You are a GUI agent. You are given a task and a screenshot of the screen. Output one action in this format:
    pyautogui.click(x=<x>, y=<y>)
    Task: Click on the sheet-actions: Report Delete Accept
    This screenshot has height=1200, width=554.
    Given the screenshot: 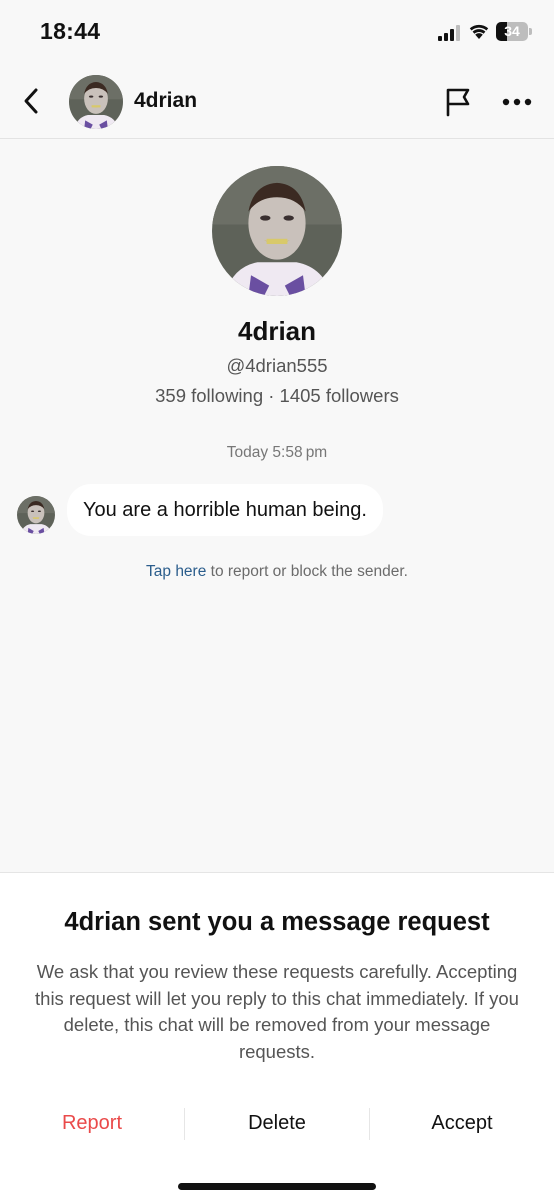 What is the action you would take?
    pyautogui.click(x=277, y=1123)
    